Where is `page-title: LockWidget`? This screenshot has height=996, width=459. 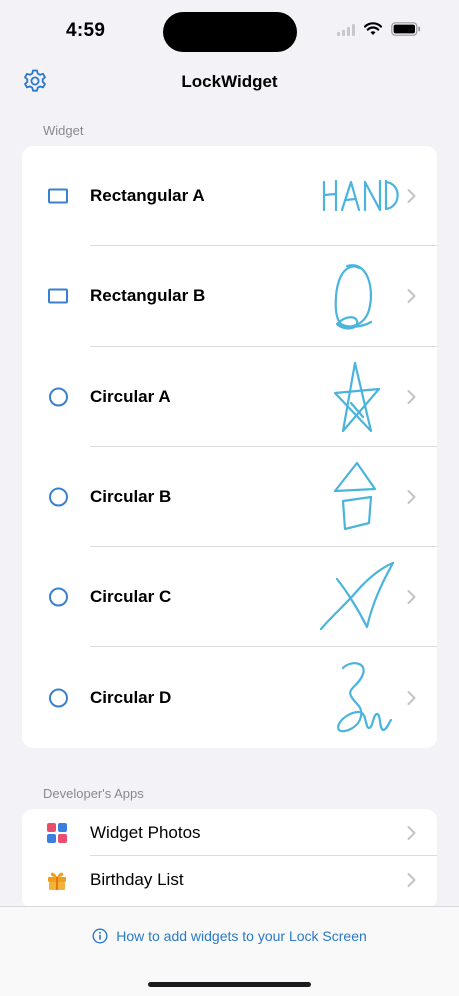 page-title: LockWidget is located at coordinates (229, 81).